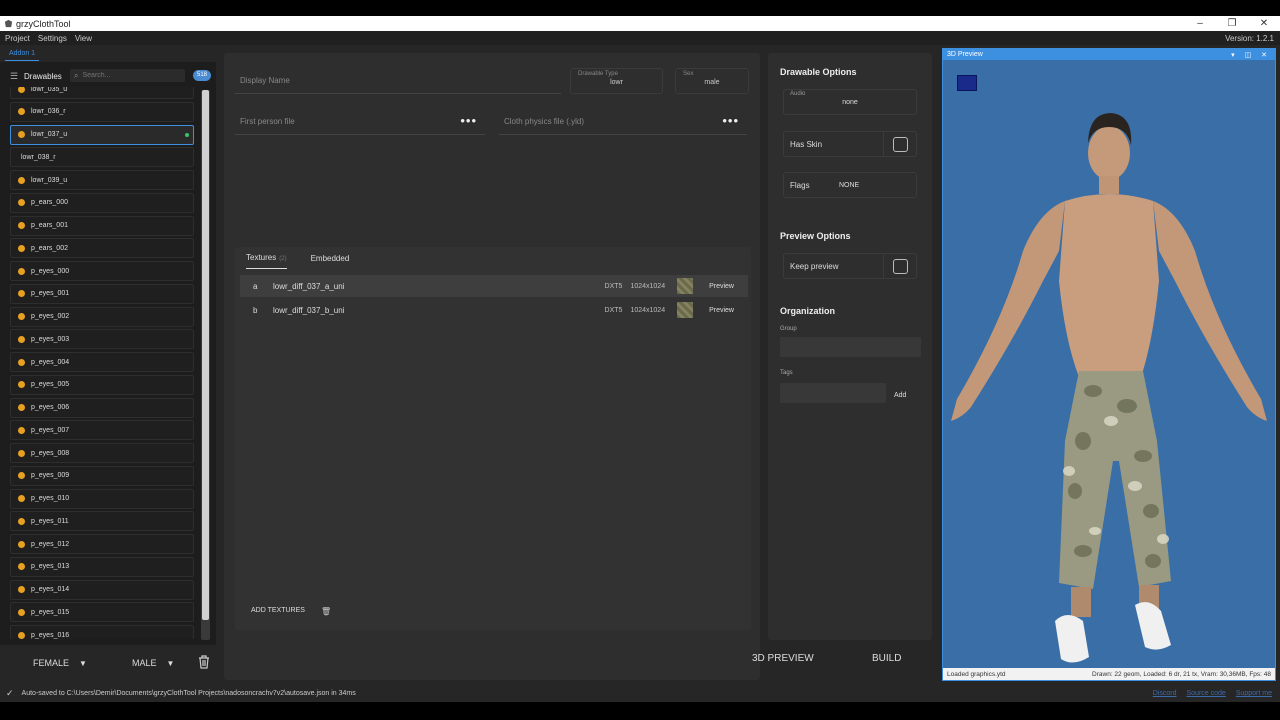 This screenshot has height=720, width=1280. I want to click on menu-settings: Settings, so click(52, 38).